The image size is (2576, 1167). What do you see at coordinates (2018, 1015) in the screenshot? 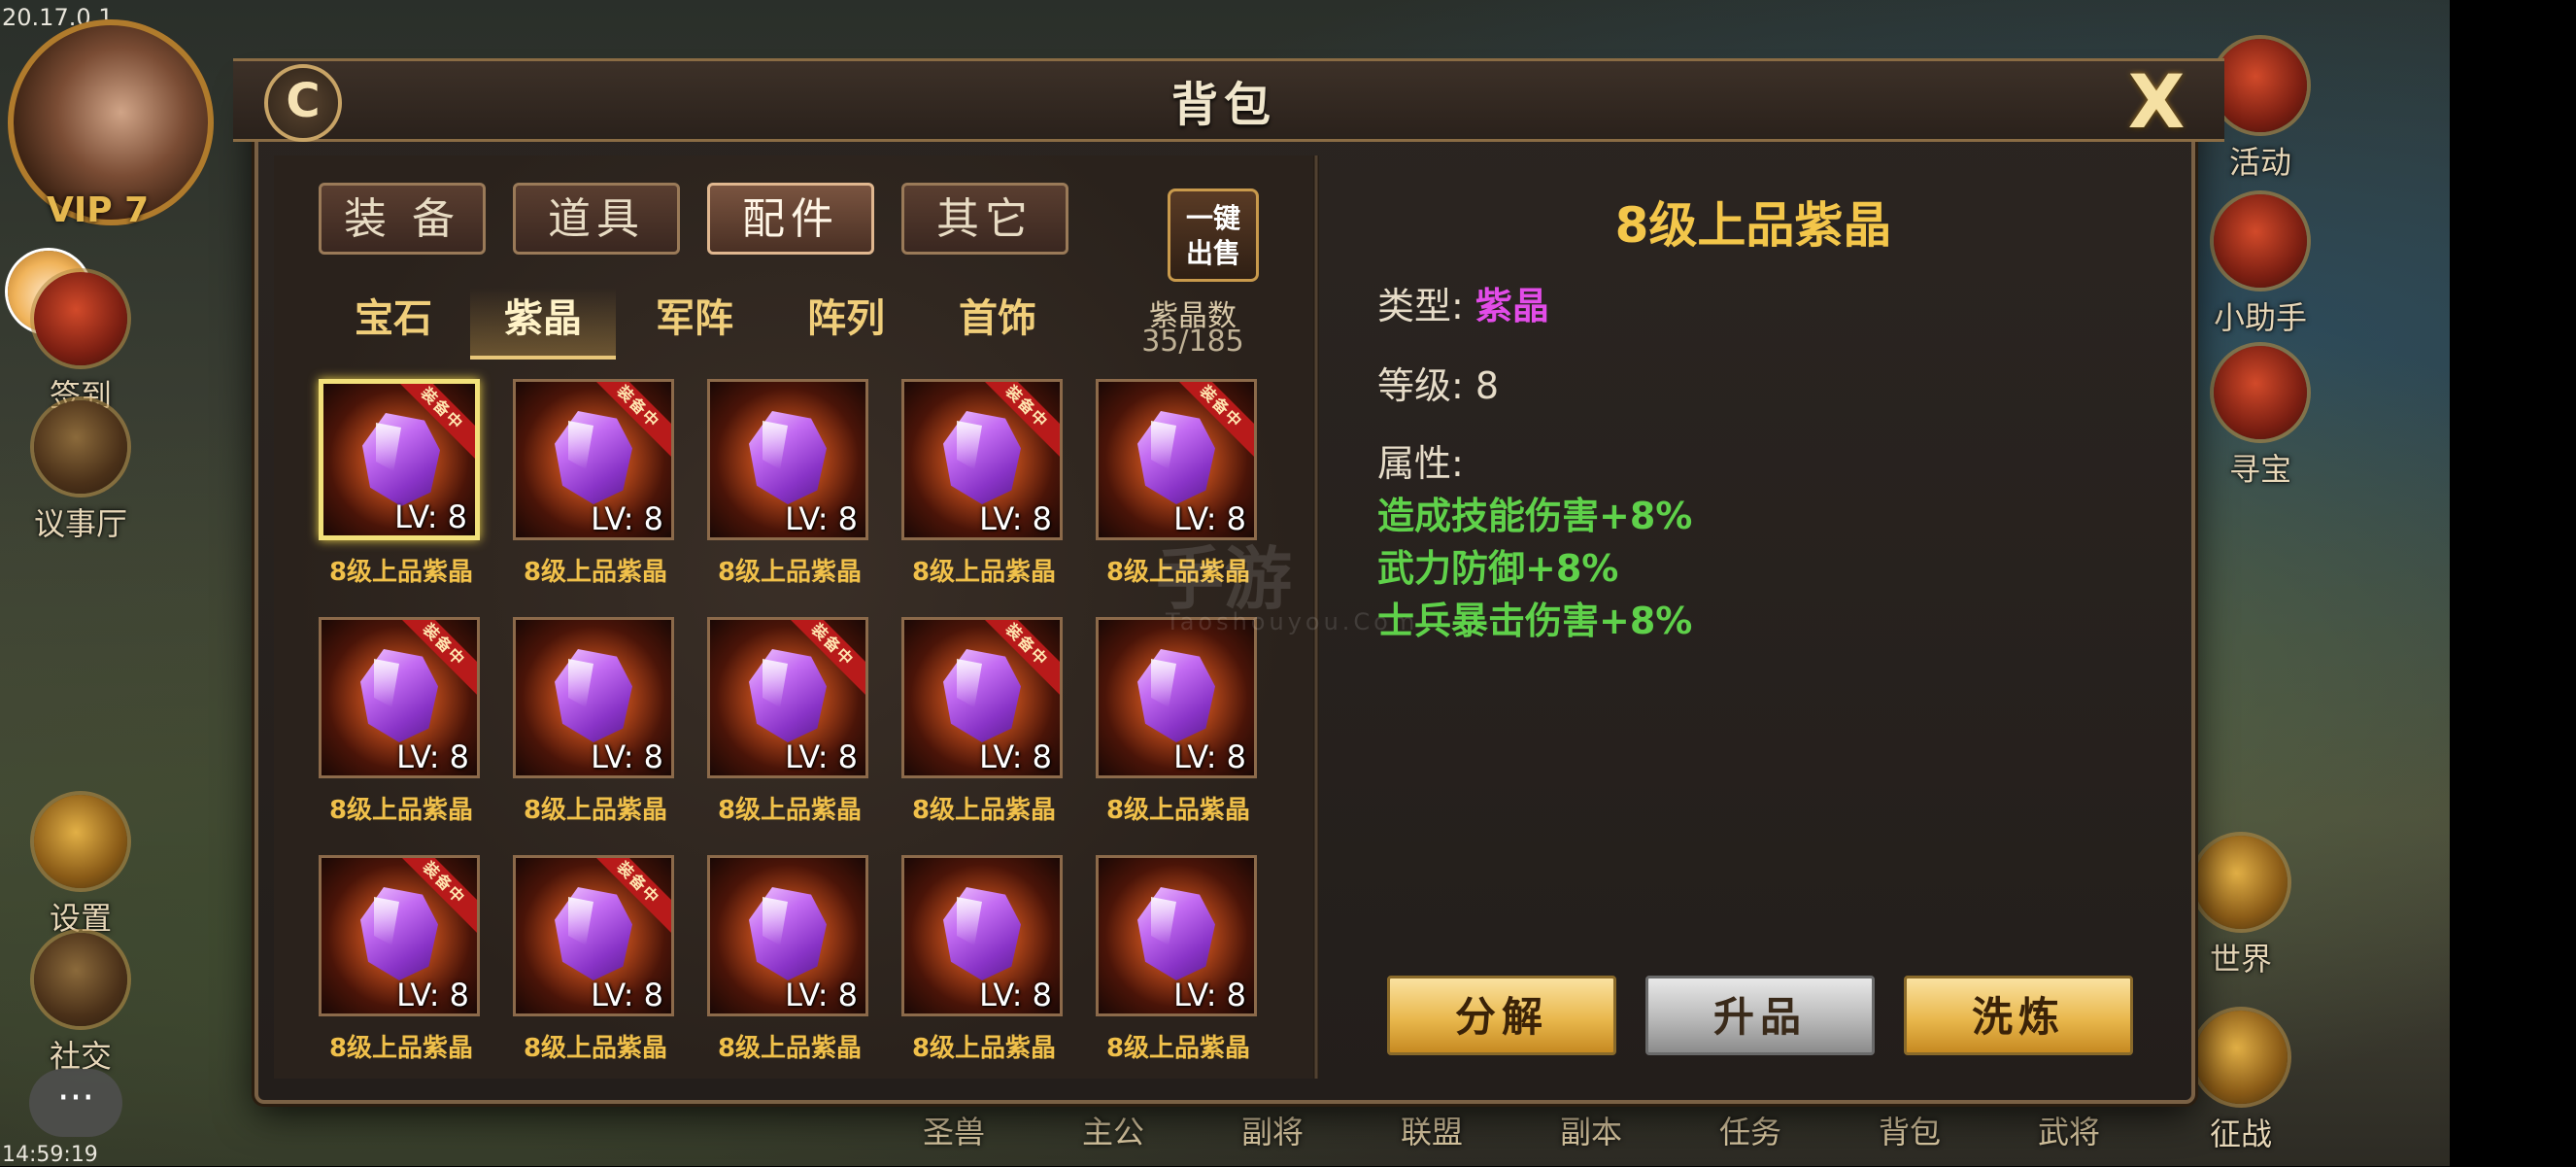
I see `refine-button: 洗炼` at bounding box center [2018, 1015].